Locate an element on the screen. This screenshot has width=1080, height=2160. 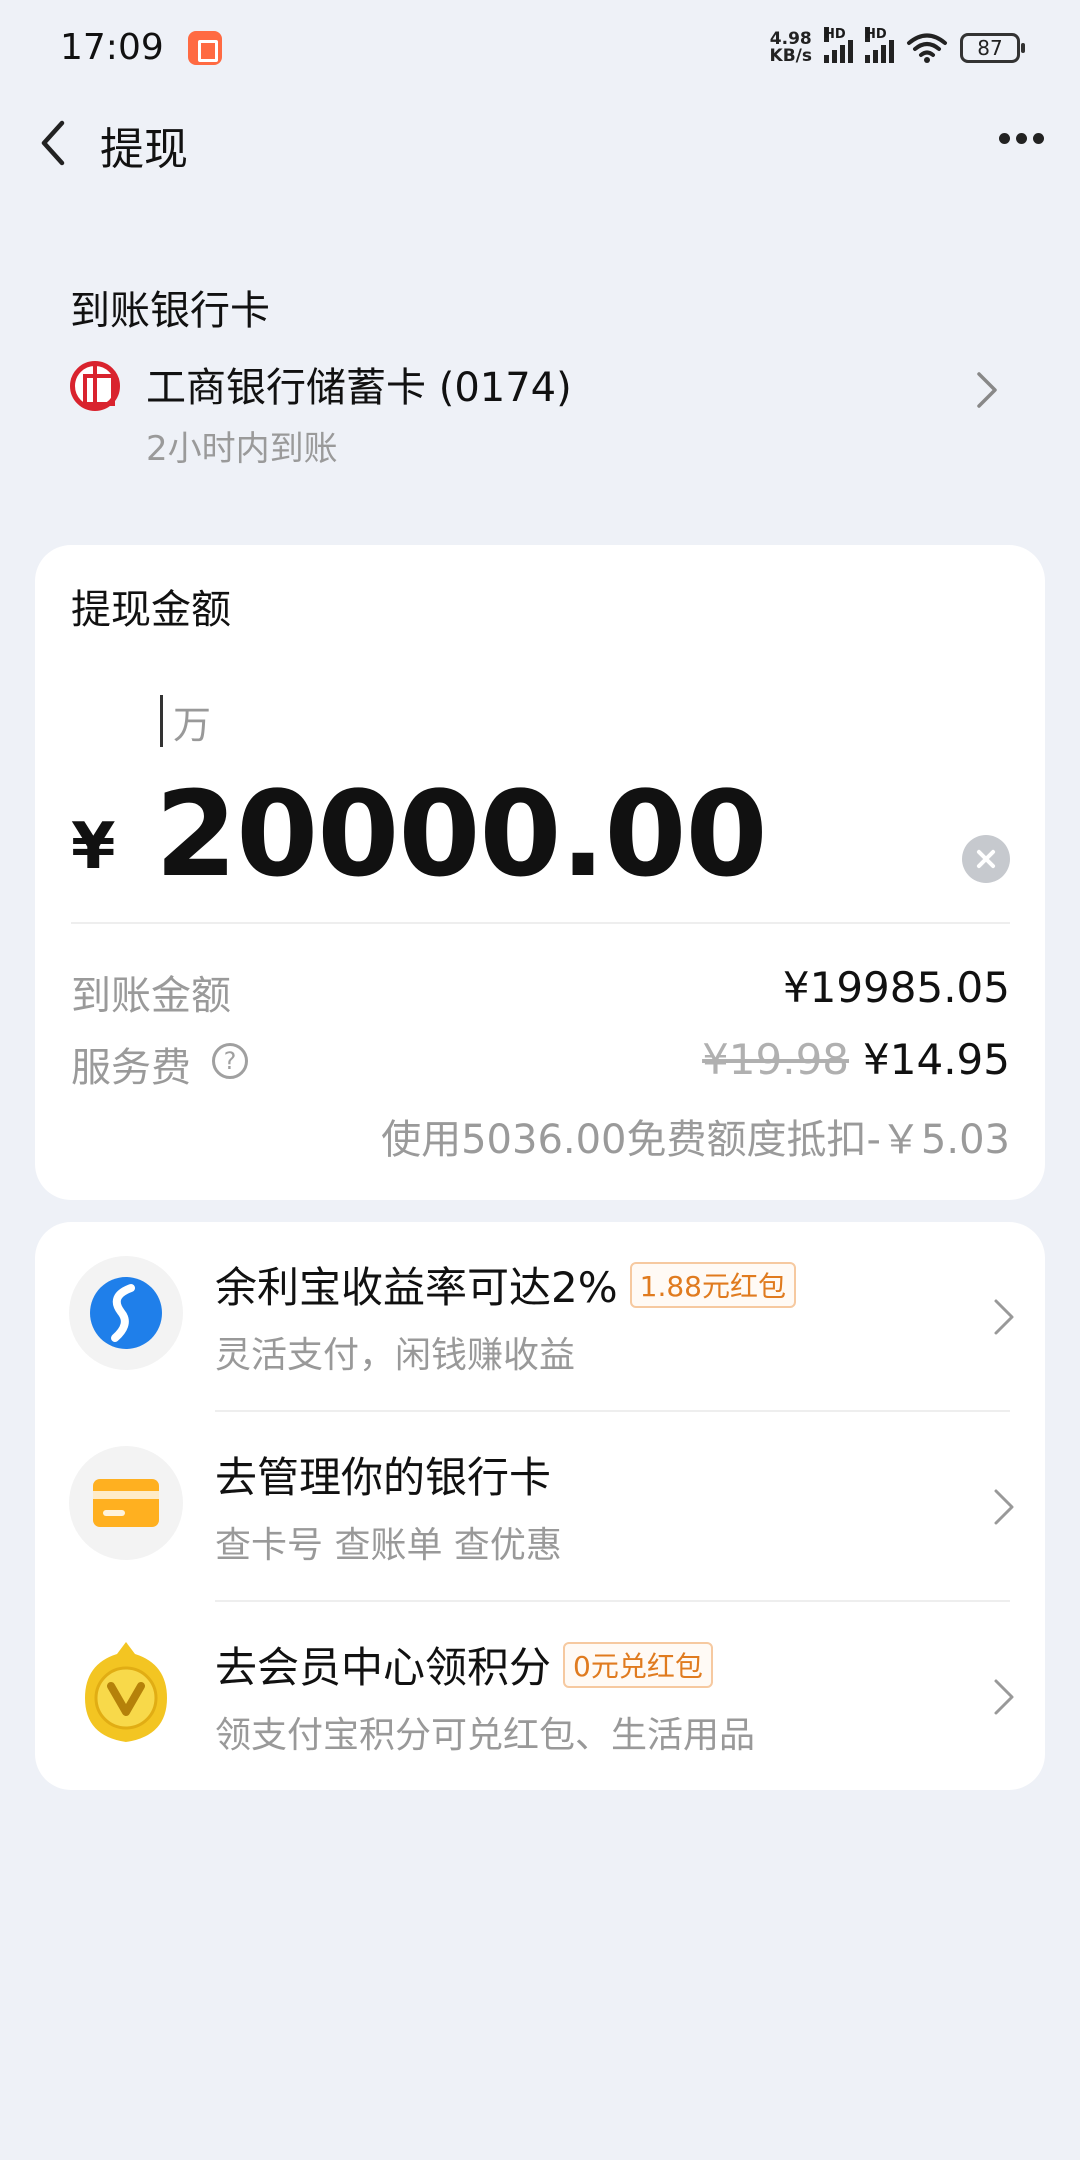
status-time: 17:09 is located at coordinates (112, 47).